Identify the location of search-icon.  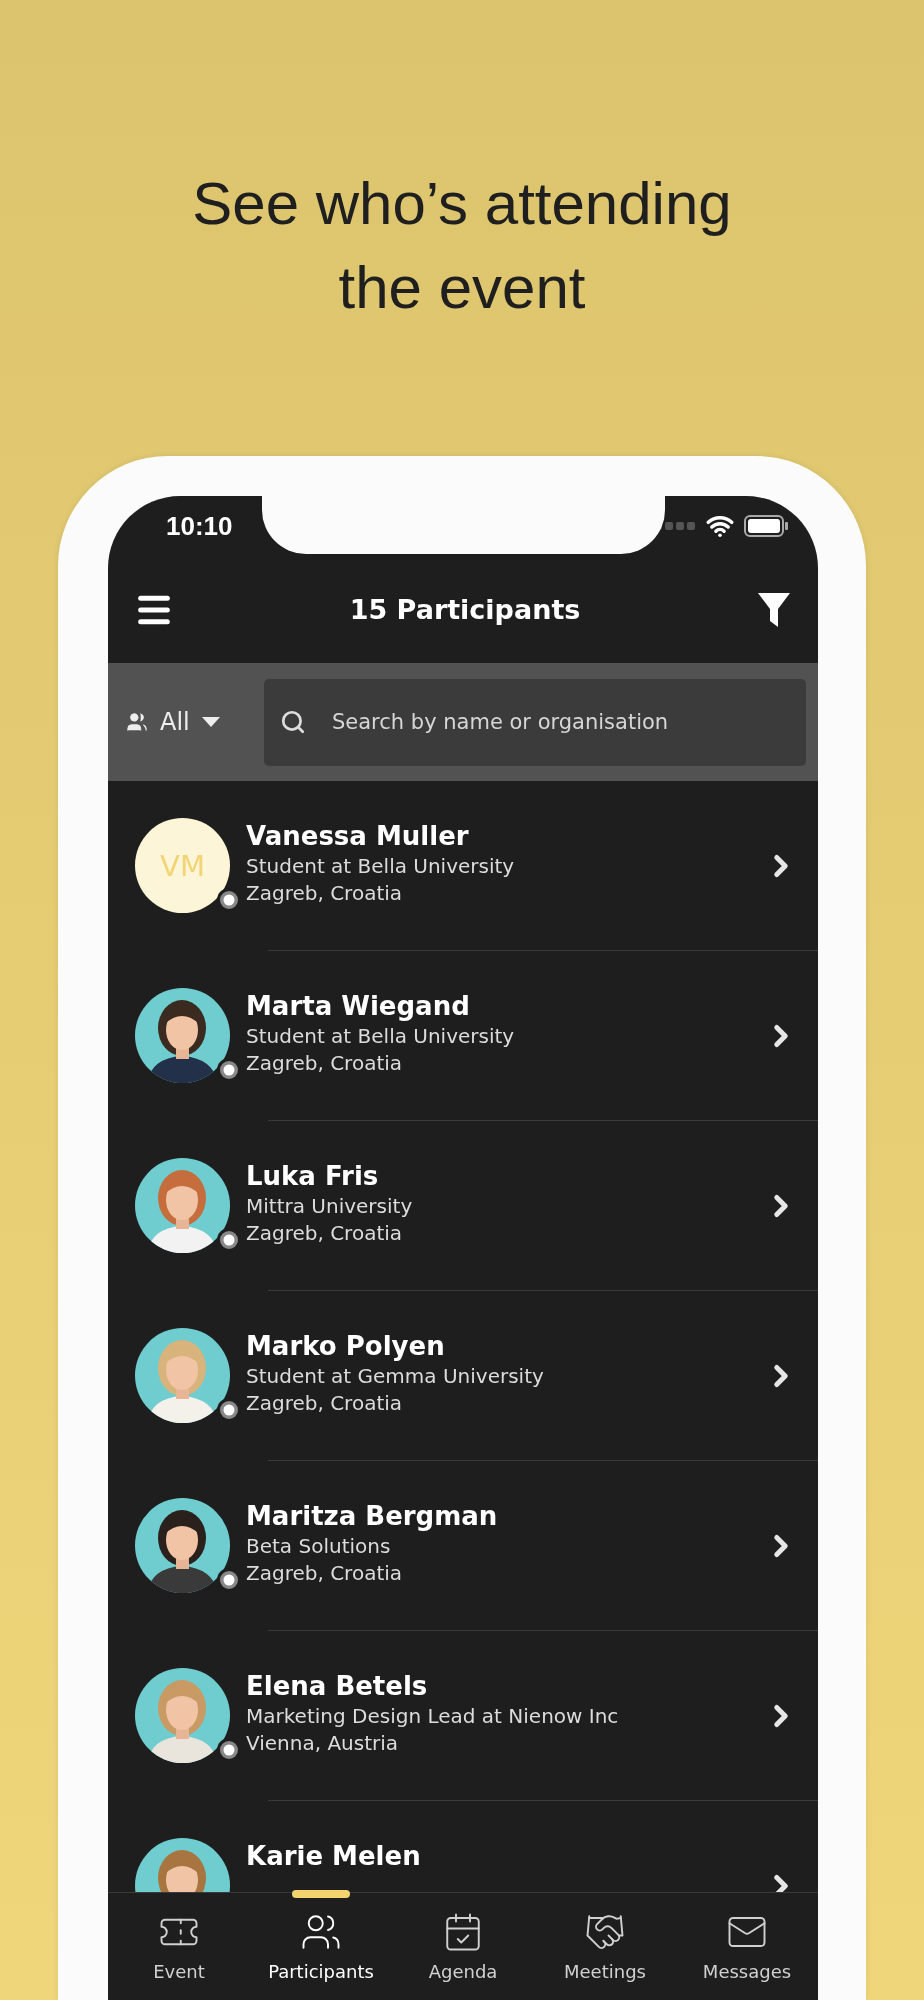
(293, 722).